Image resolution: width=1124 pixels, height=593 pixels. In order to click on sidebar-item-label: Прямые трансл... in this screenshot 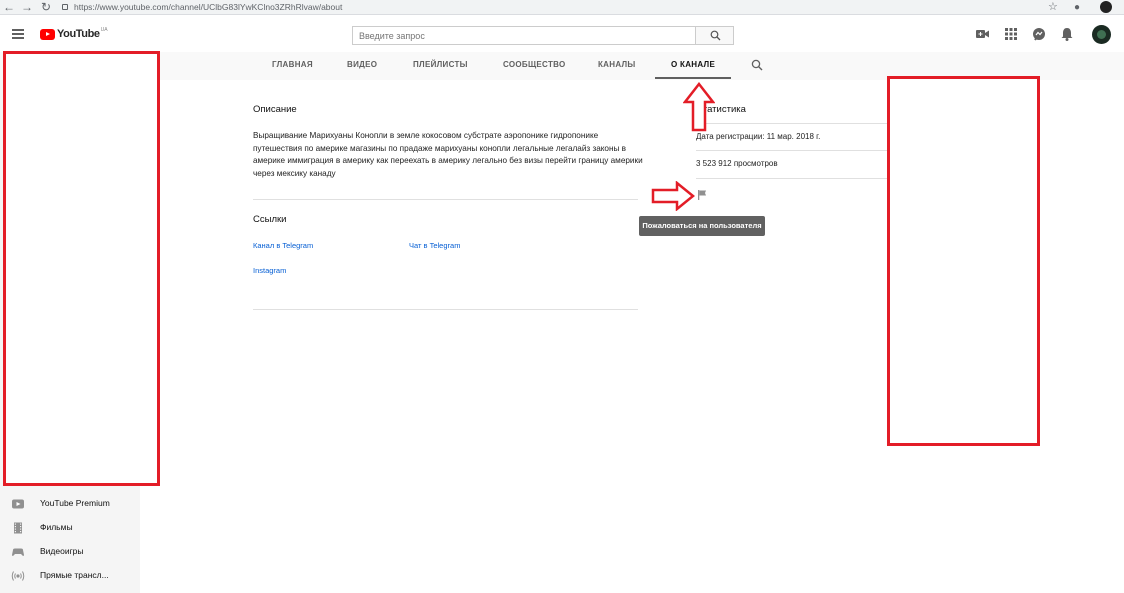, I will do `click(74, 575)`.